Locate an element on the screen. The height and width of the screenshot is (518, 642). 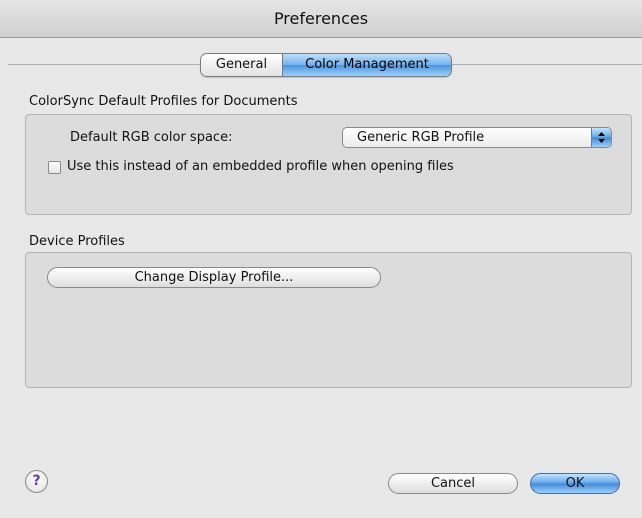
default-rgb-popup: Generic RGB Profile is located at coordinates (477, 137).